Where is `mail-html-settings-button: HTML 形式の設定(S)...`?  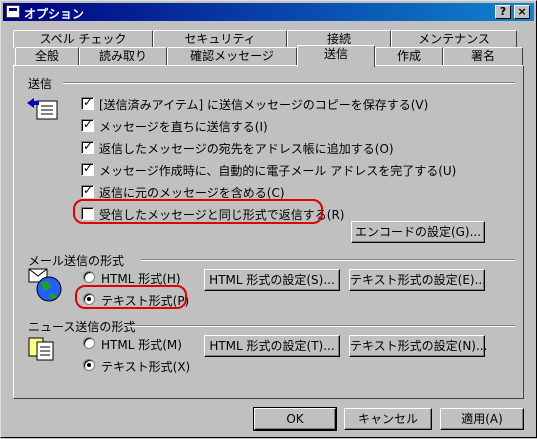
mail-html-settings-button: HTML 形式の設定(S)... is located at coordinates (272, 280).